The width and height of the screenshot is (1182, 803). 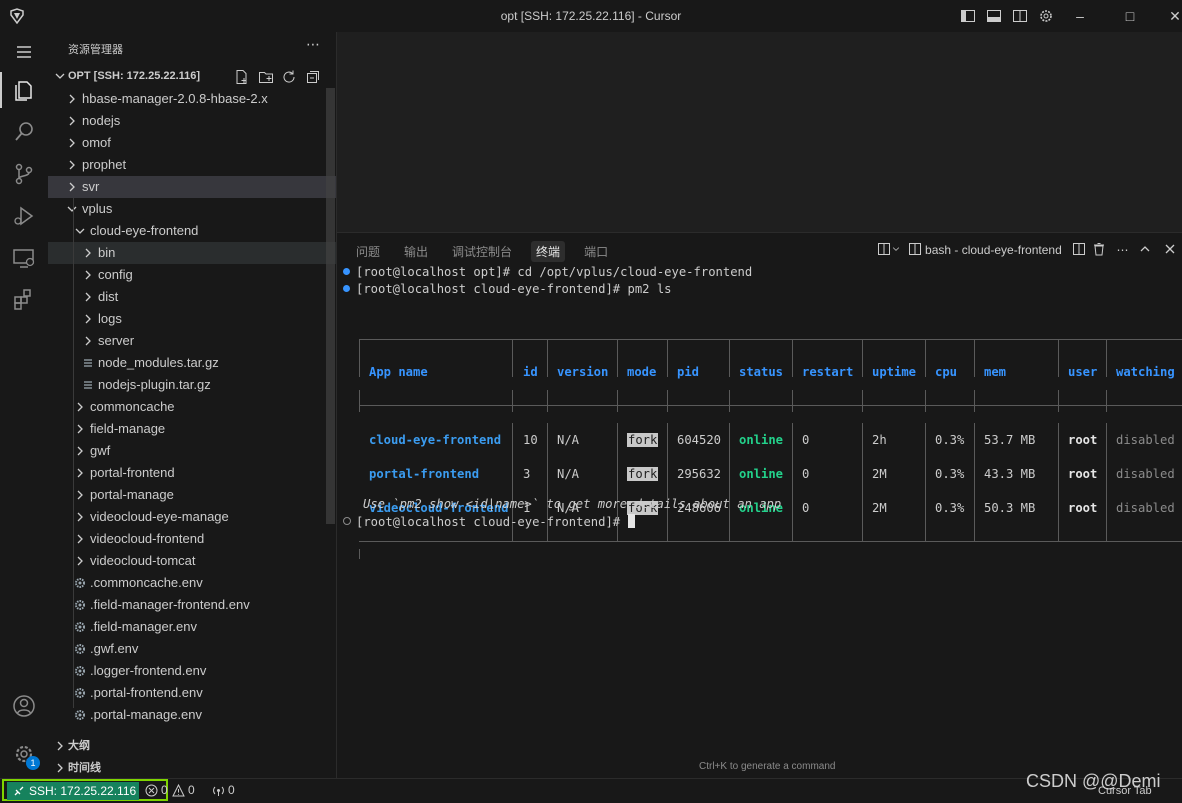 I want to click on error-icon, so click(x=151, y=790).